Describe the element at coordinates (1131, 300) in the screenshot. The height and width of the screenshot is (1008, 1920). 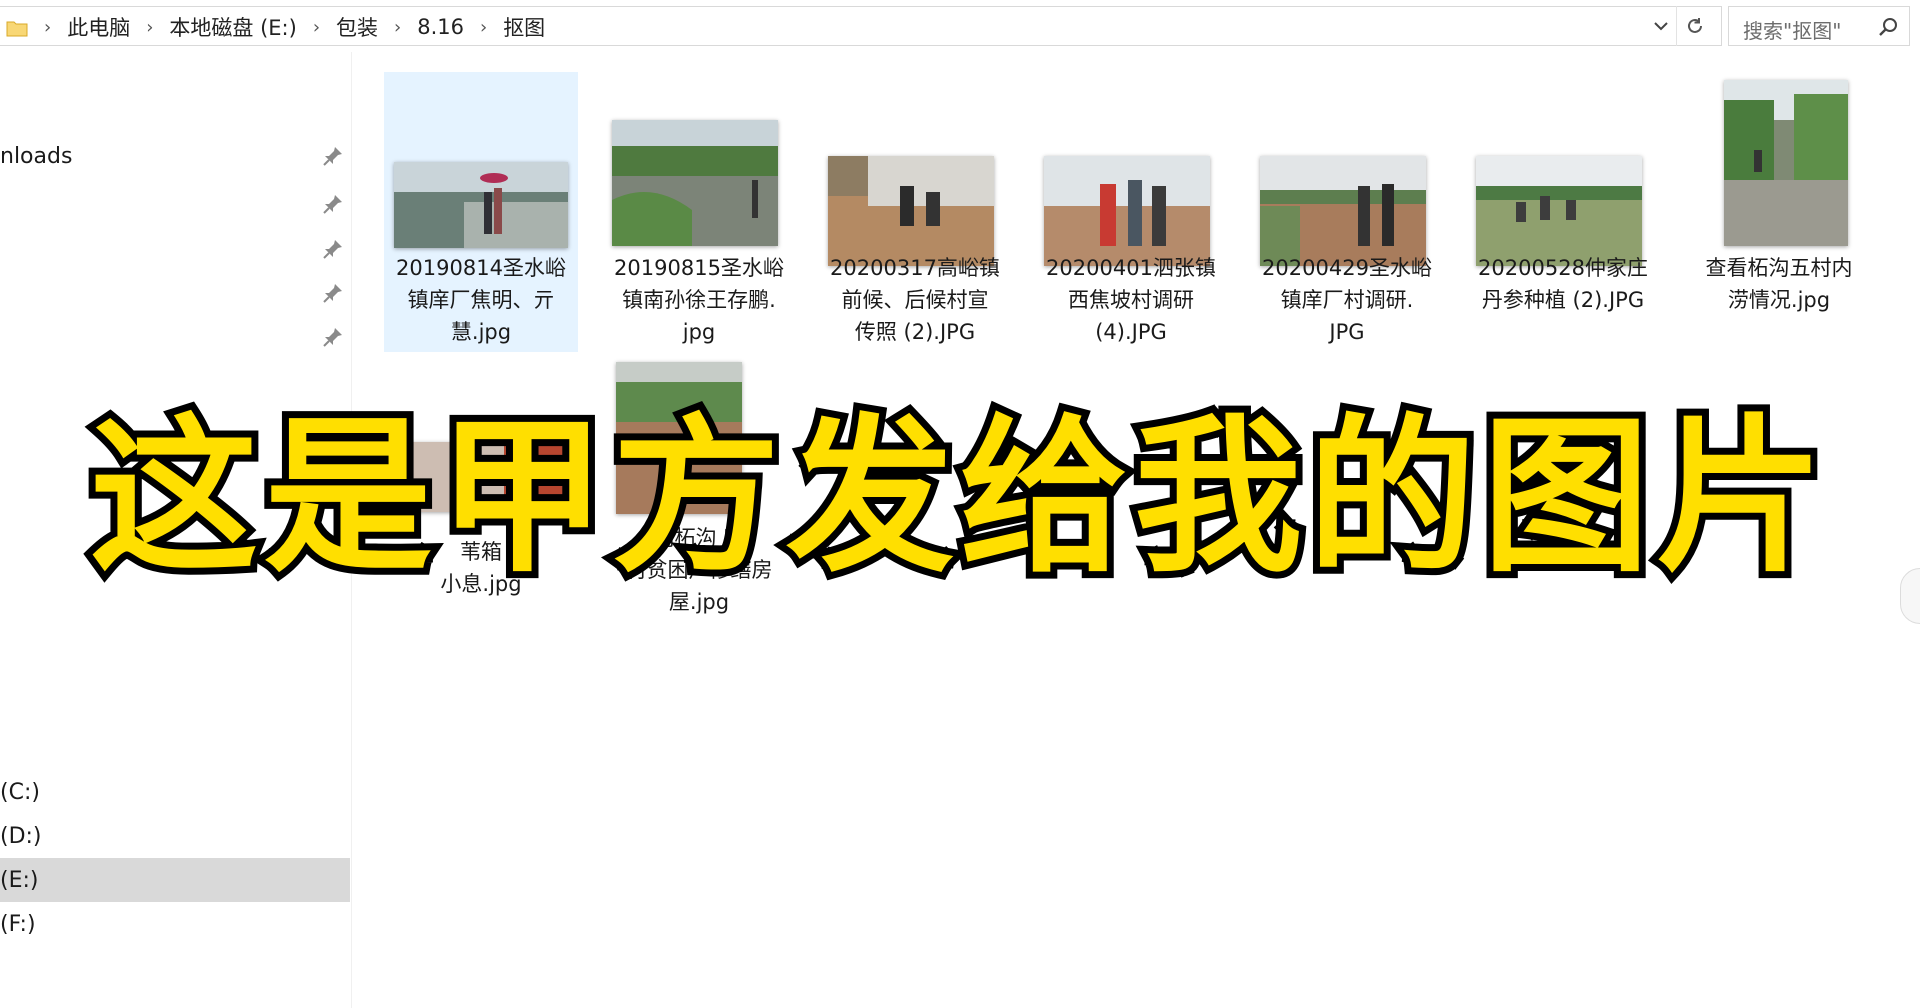
I see `file-name: 20200401泗张镇 西焦坡村调研 (4).JPG` at that location.